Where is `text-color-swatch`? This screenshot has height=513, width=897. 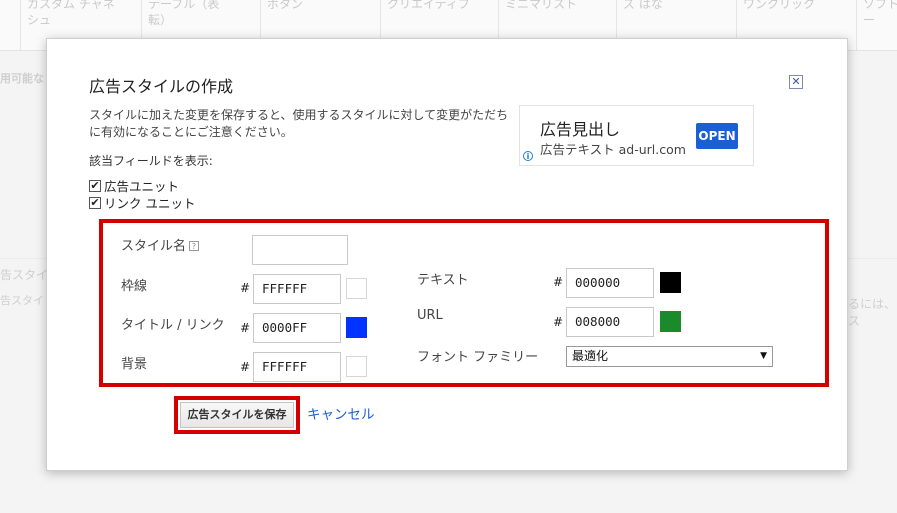
text-color-swatch is located at coordinates (670, 282).